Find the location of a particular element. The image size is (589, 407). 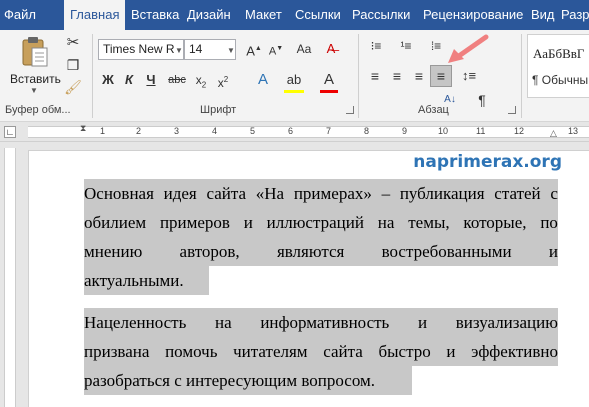

word: сайта is located at coordinates (343, 351).